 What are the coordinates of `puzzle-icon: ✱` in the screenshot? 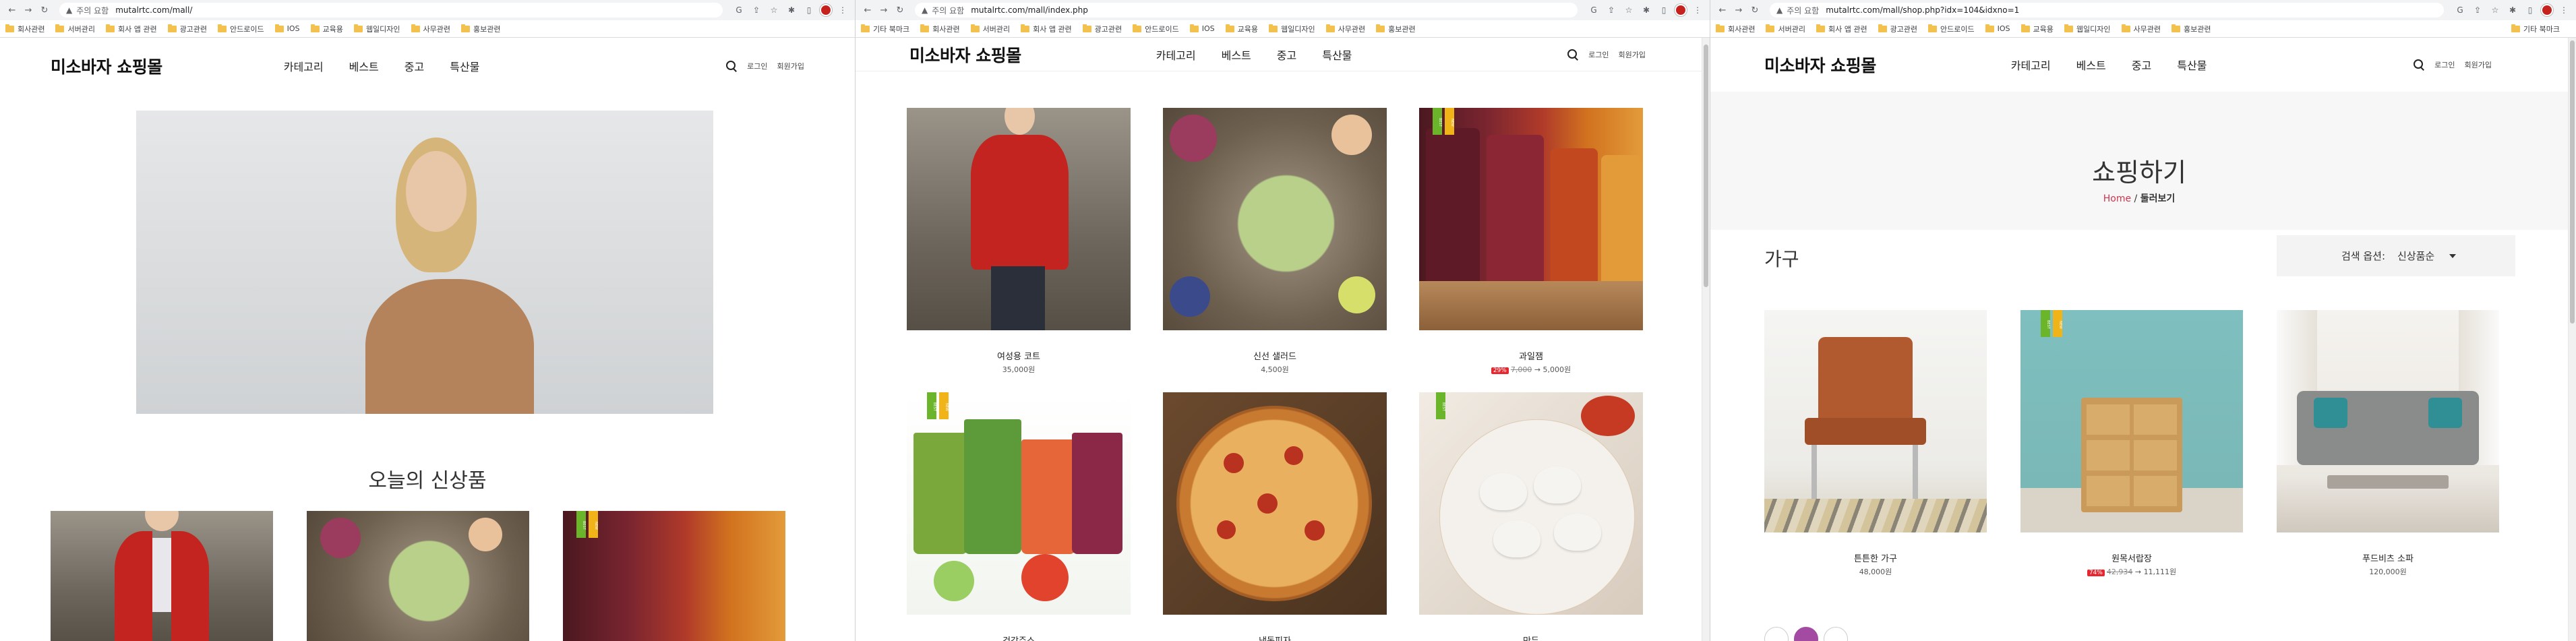 It's located at (791, 10).